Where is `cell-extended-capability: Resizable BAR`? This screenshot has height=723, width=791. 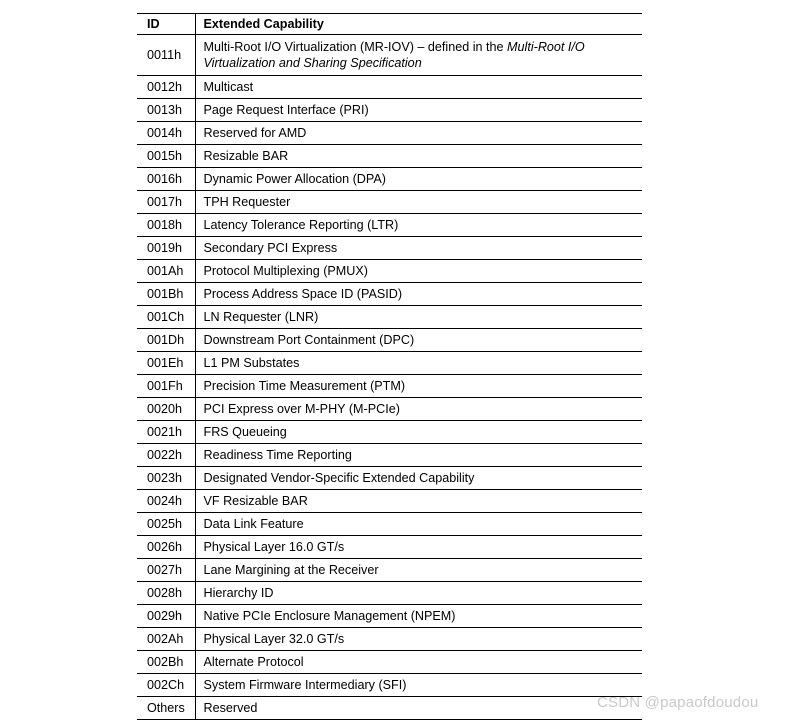
cell-extended-capability: Resizable BAR is located at coordinates (418, 156).